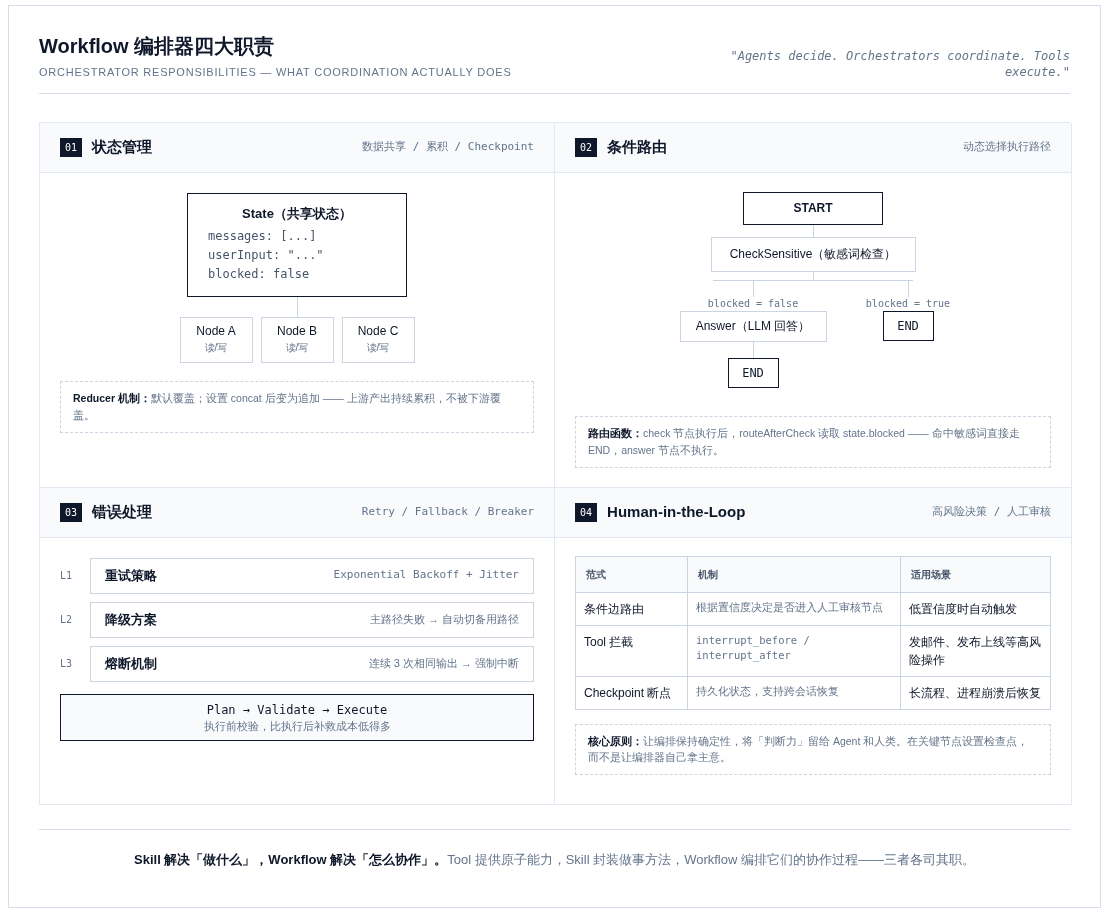 Image resolution: width=1109 pixels, height=913 pixels. Describe the element at coordinates (813, 749) in the screenshot. I see `note-text: 核心原则：让编排保持确定性，将「判断力」留给 Agent 和人类。在关键节点设置检查点，而不是让编排器自己拿主意。` at that location.